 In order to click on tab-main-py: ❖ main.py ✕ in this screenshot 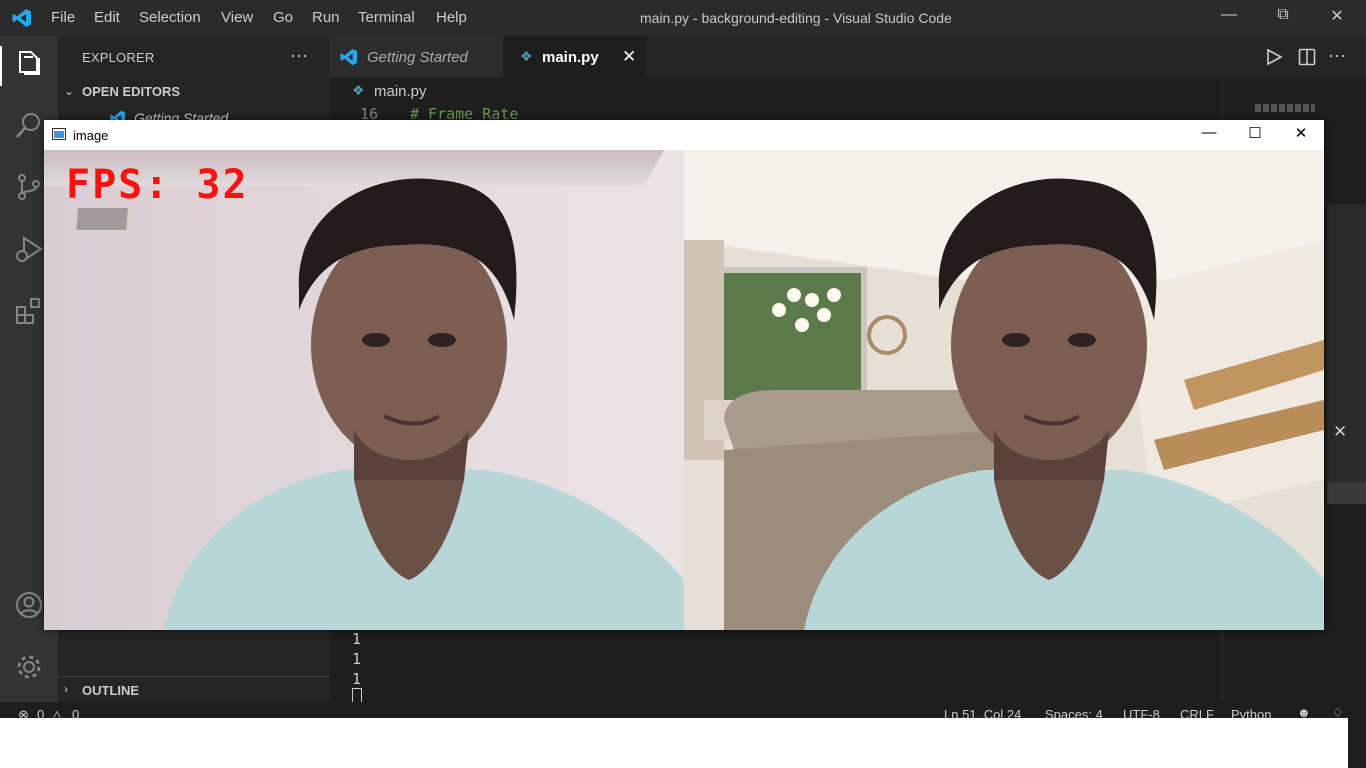, I will do `click(575, 57)`.